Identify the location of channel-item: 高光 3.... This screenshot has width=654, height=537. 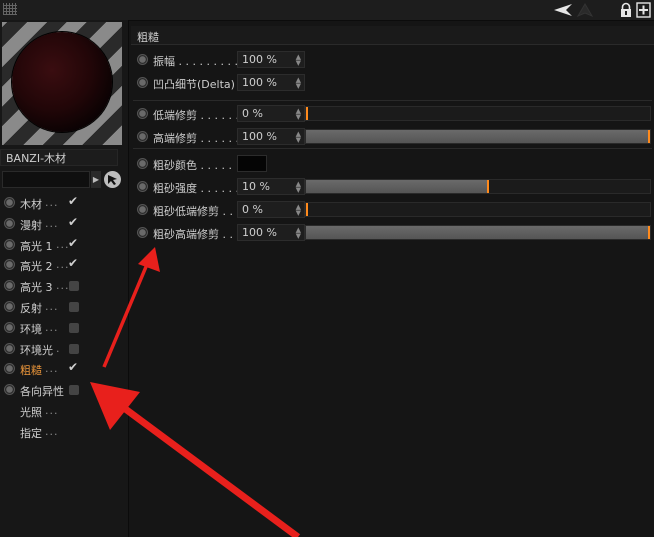
(62, 286).